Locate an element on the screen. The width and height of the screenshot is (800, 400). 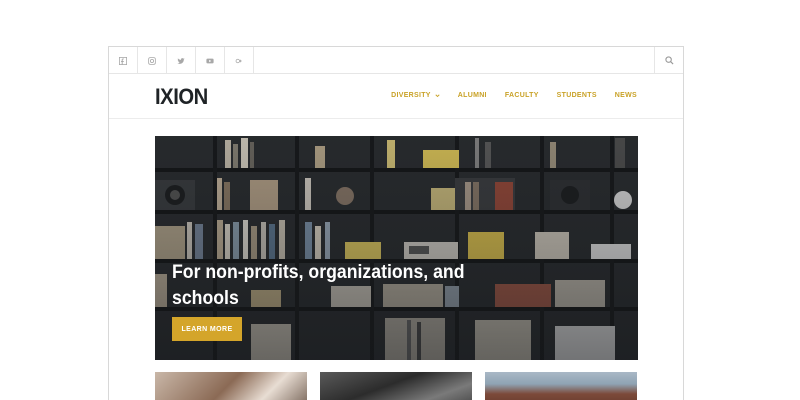
search-button is located at coordinates (668, 60).